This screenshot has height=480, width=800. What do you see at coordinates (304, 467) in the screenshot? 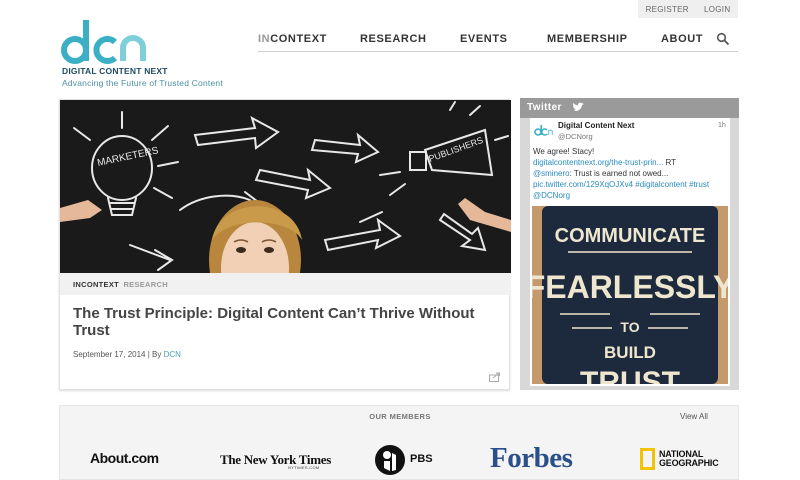
I see `member-logo-nyt-sub: NYTIMES.COM` at bounding box center [304, 467].